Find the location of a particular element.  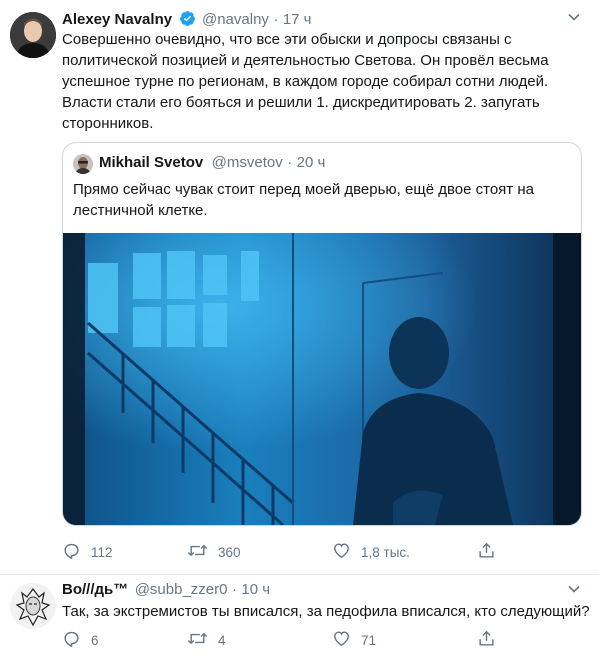

tweet-actions: 112 360 1,8 тыс. is located at coordinates (297, 552).